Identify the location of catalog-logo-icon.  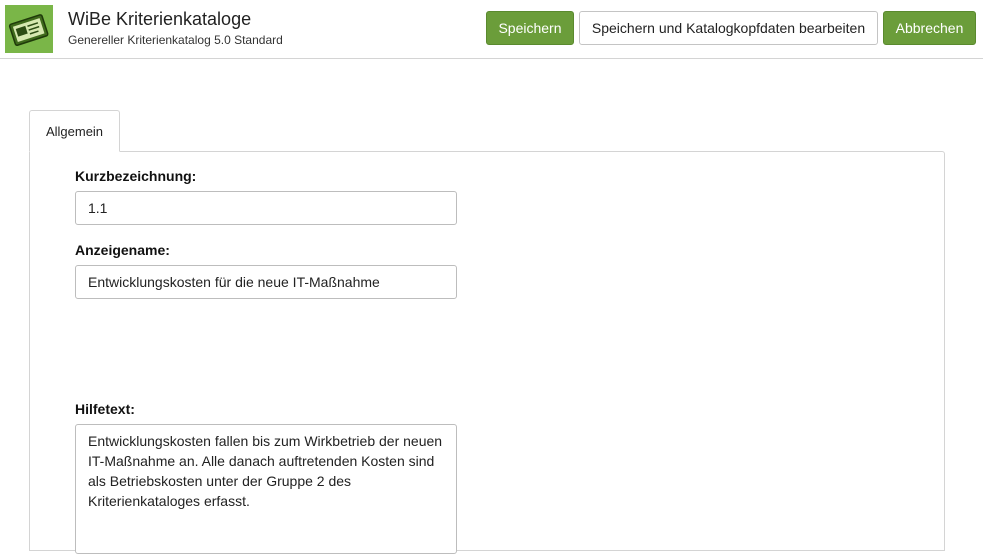
(29, 29).